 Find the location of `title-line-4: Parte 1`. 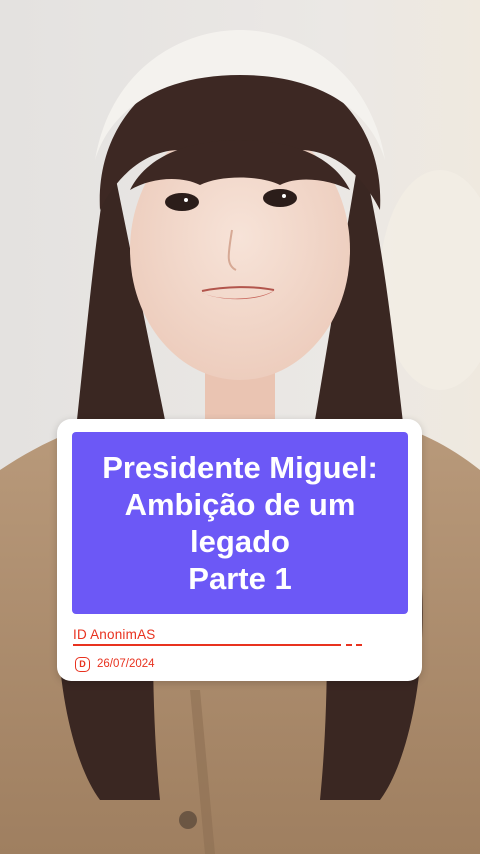

title-line-4: Parte 1 is located at coordinates (240, 578).